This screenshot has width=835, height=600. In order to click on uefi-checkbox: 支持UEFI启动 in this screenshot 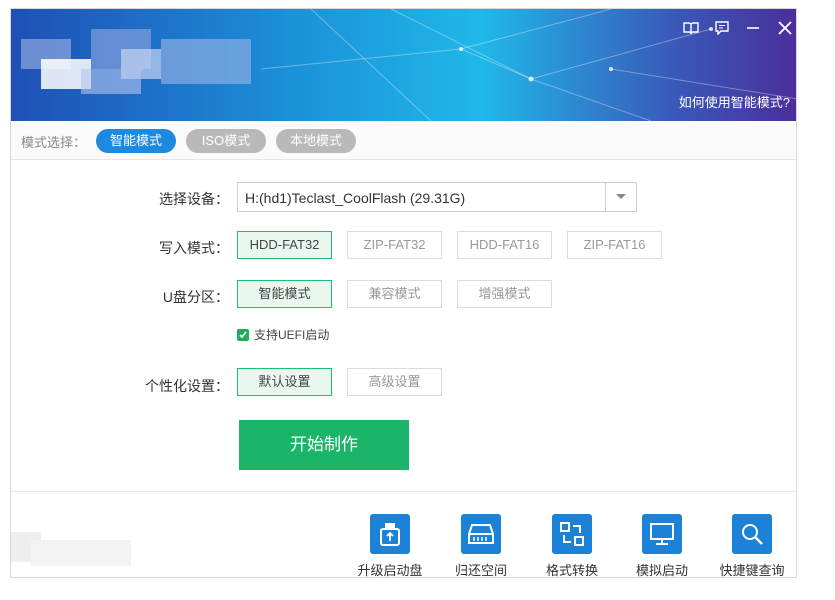, I will do `click(283, 334)`.